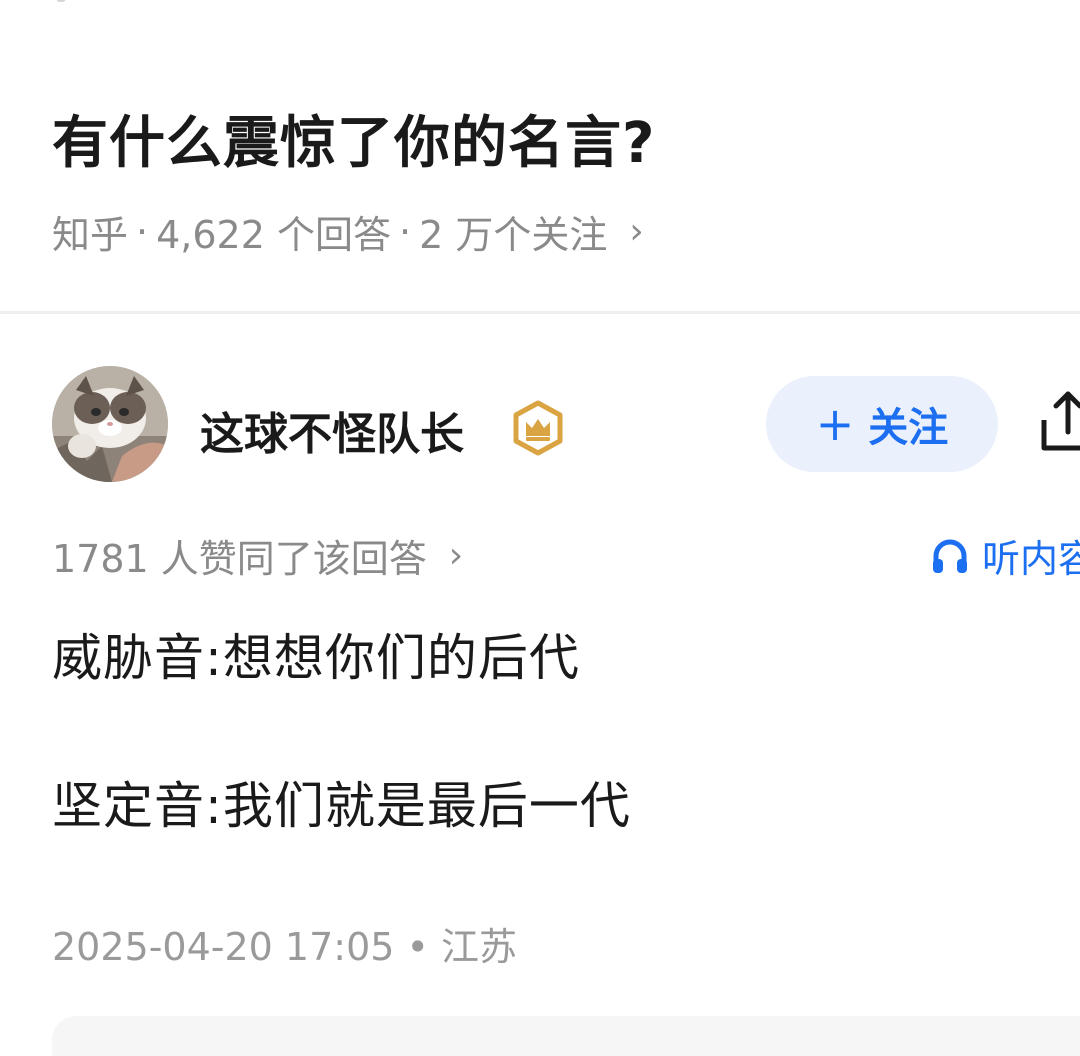 The height and width of the screenshot is (1056, 1080). I want to click on answer-content-line: 坚定音:我们就是最后一代, so click(341, 806).